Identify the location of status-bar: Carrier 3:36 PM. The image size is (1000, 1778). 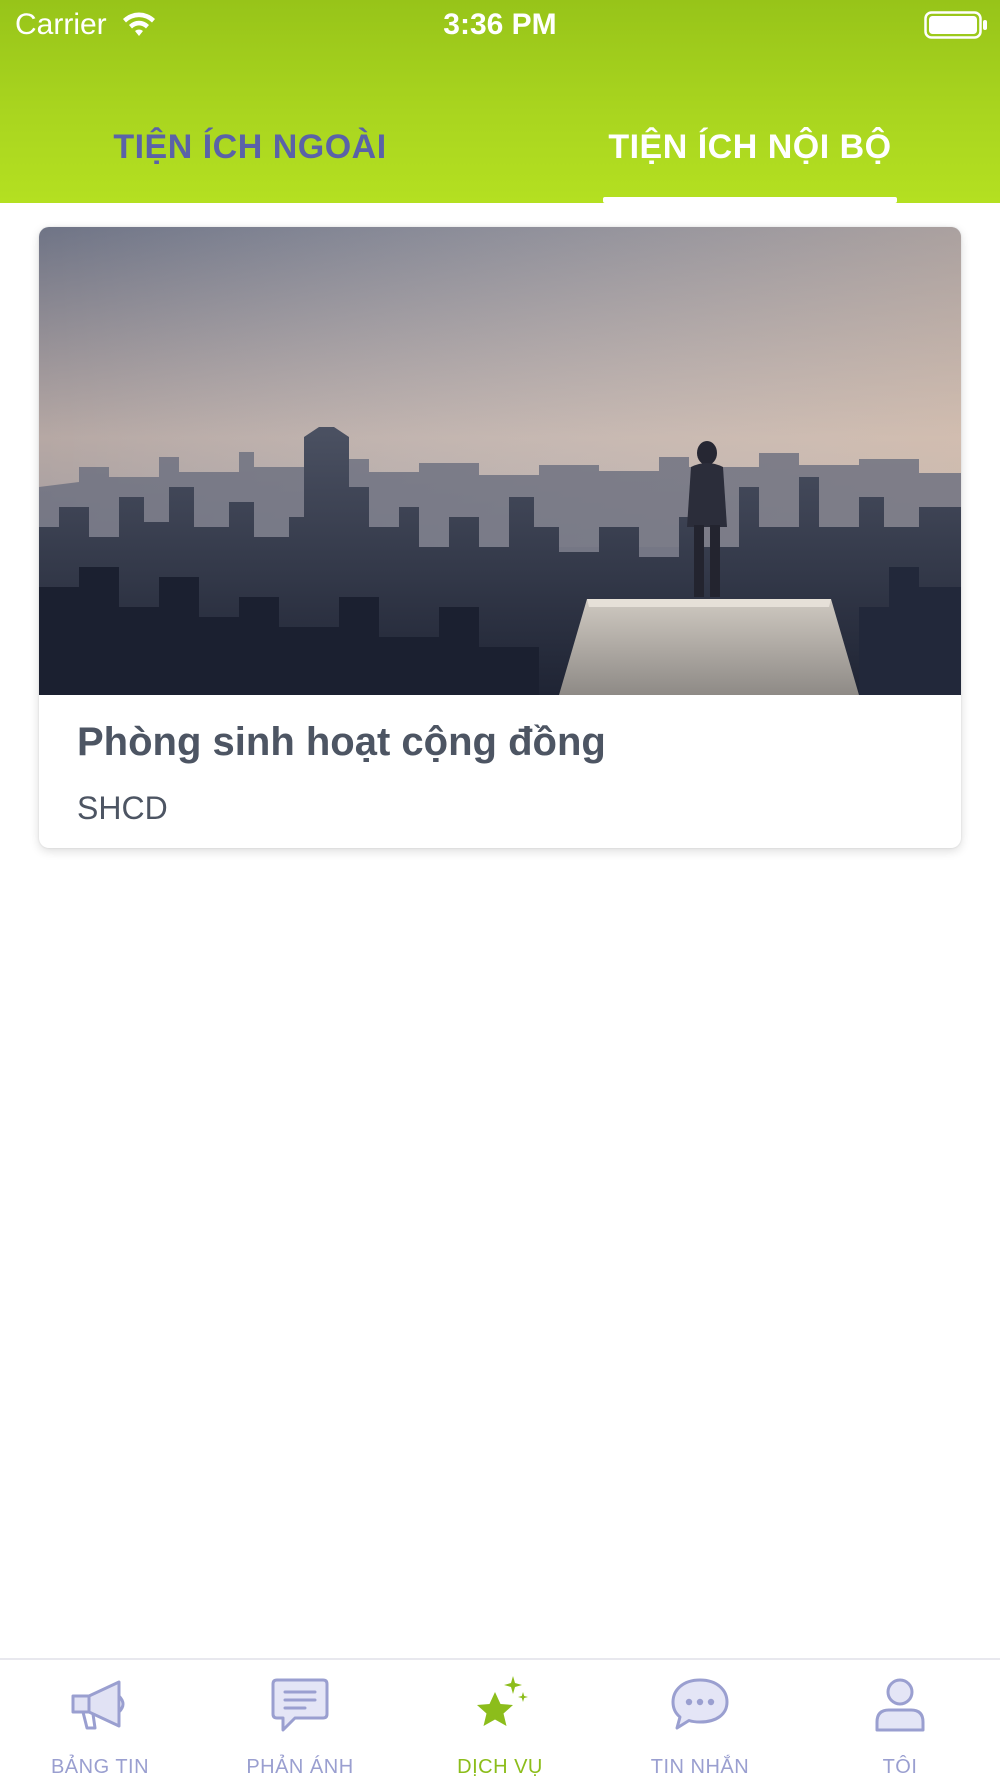
(500, 26).